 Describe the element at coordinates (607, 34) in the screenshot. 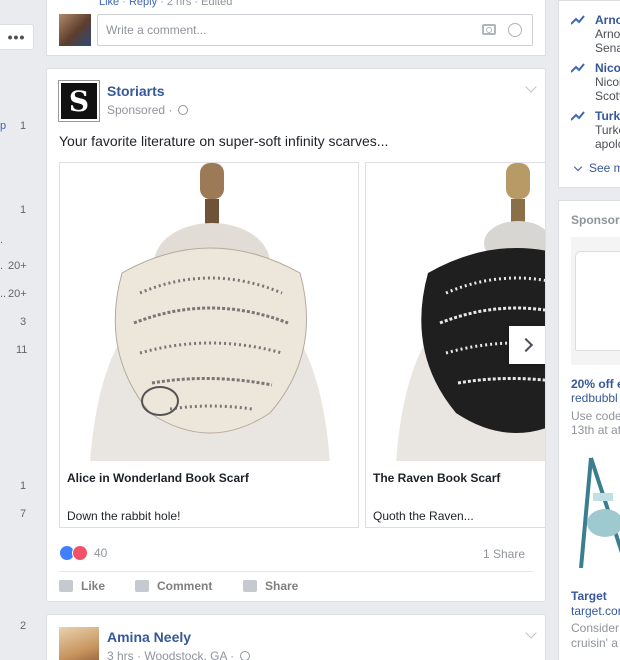

I see `trending-line: Arno` at that location.